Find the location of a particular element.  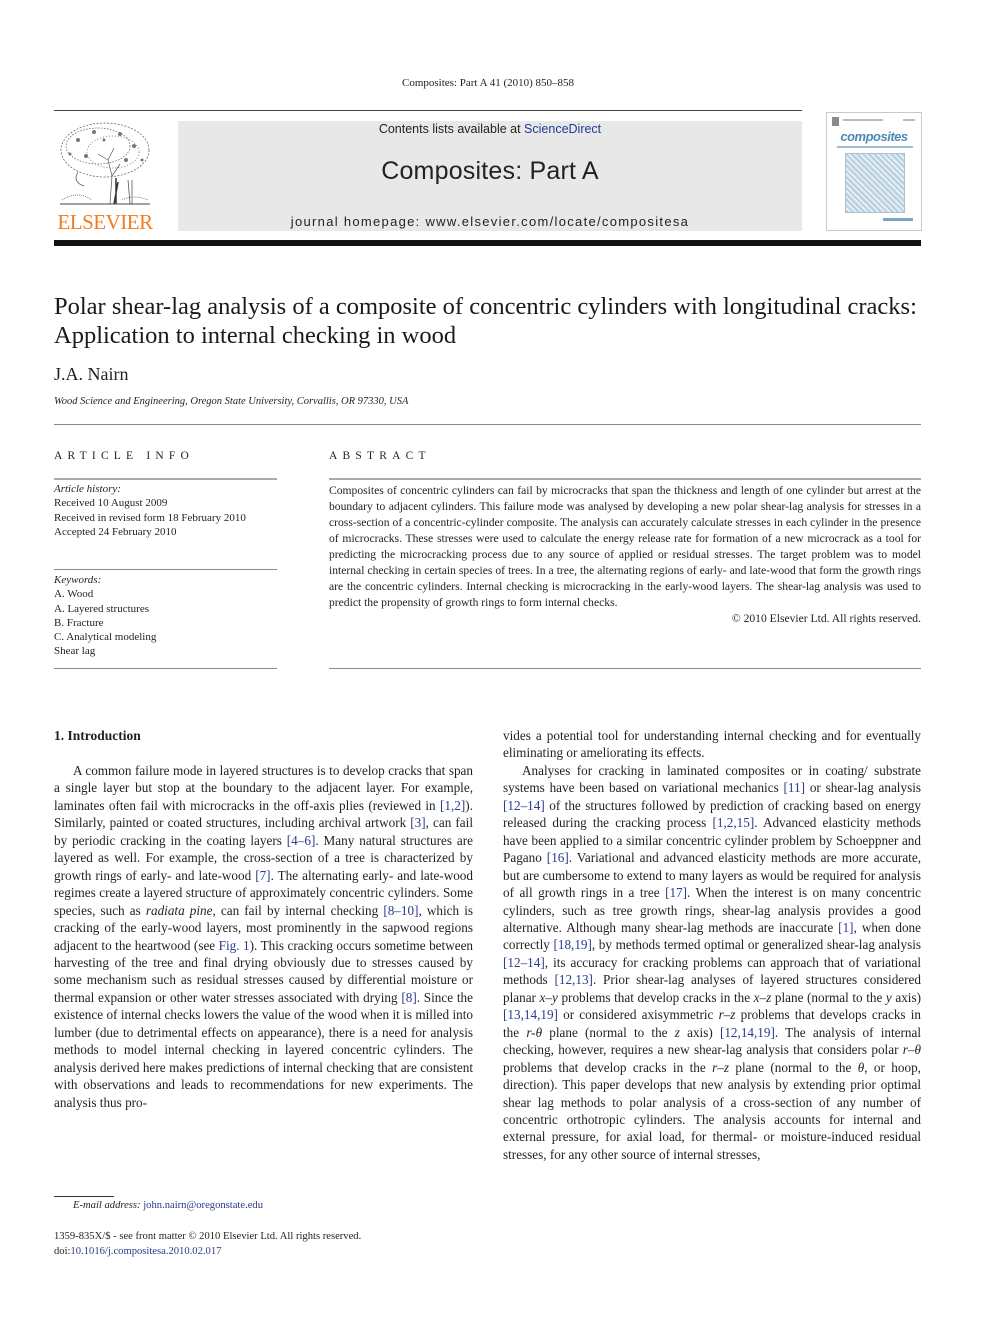

article-history-label: Article history: is located at coordinates (87, 489).